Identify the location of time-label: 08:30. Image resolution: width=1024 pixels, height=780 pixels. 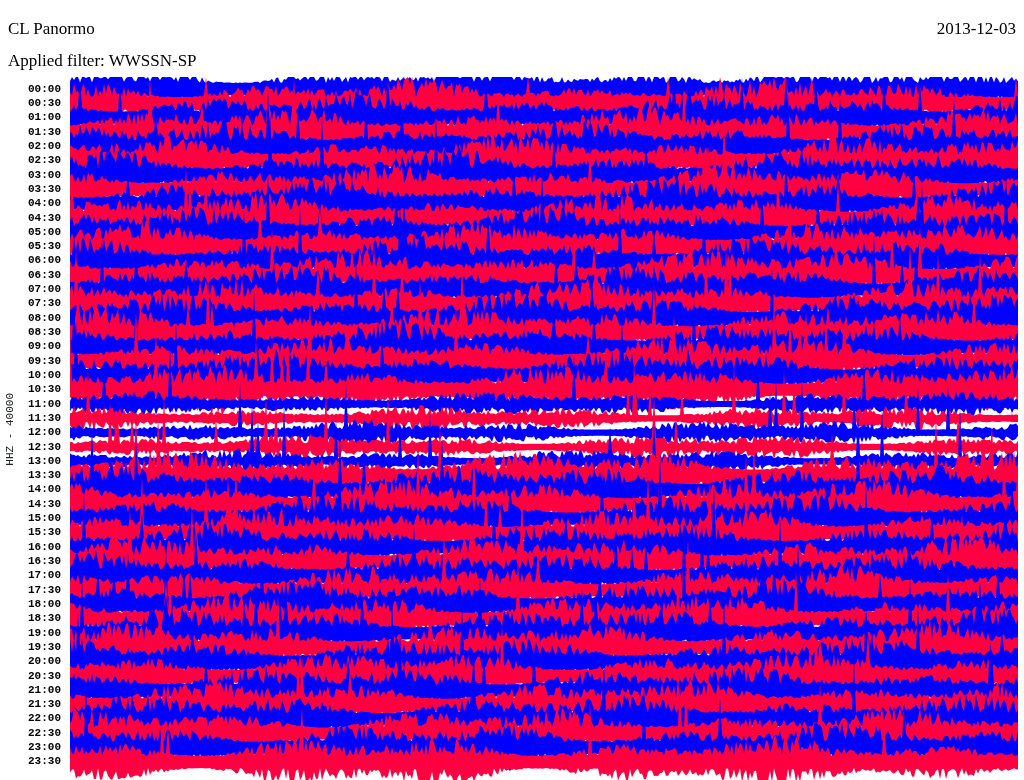
(45, 332).